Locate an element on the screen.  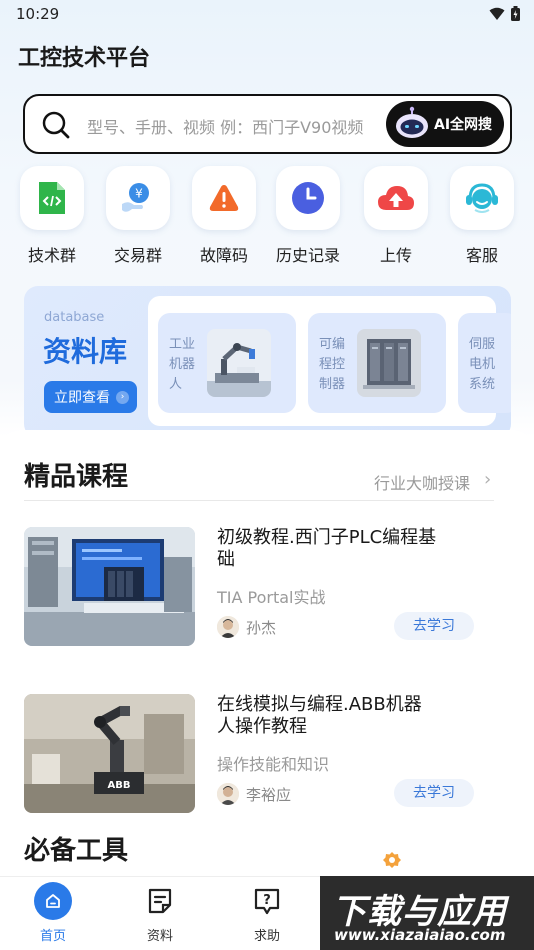
nav-item-help: ? 求助 is located at coordinates (267, 913).